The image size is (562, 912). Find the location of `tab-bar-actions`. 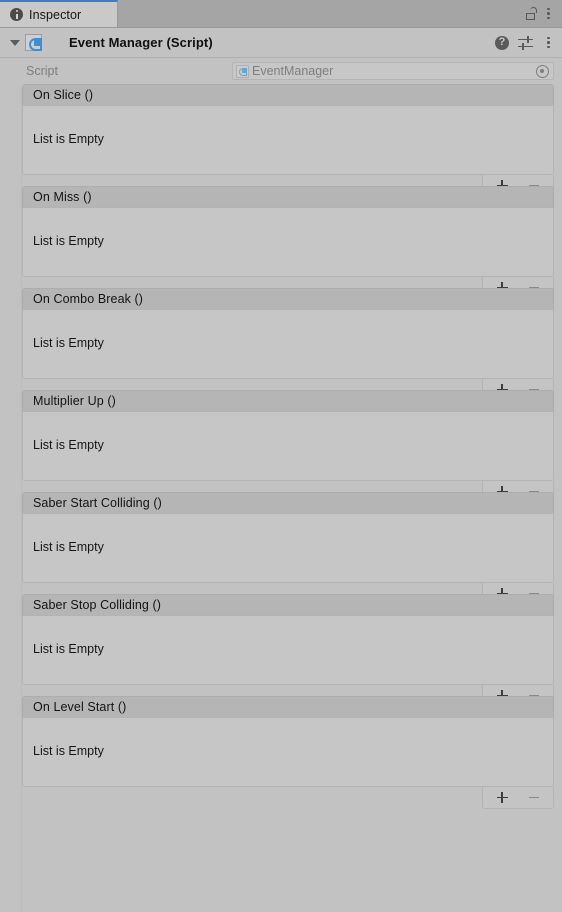

tab-bar-actions is located at coordinates (543, 13).